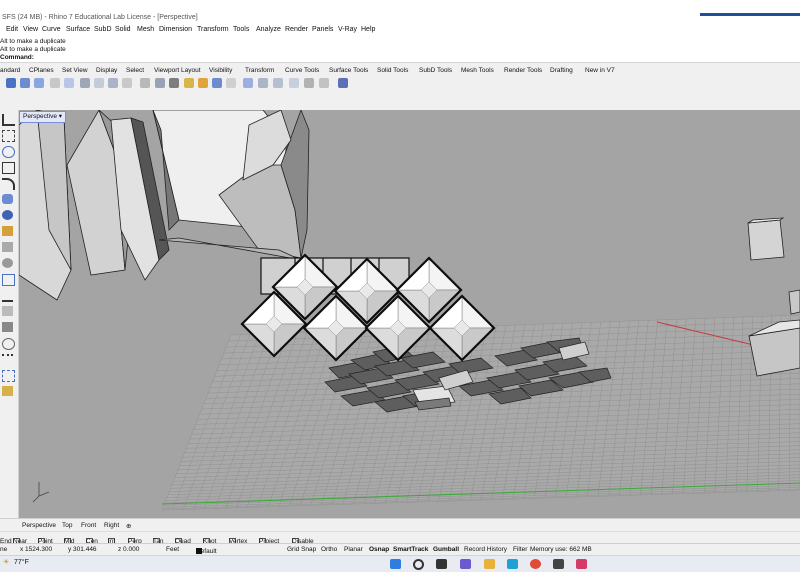  I want to click on point-icon, so click(8, 136).